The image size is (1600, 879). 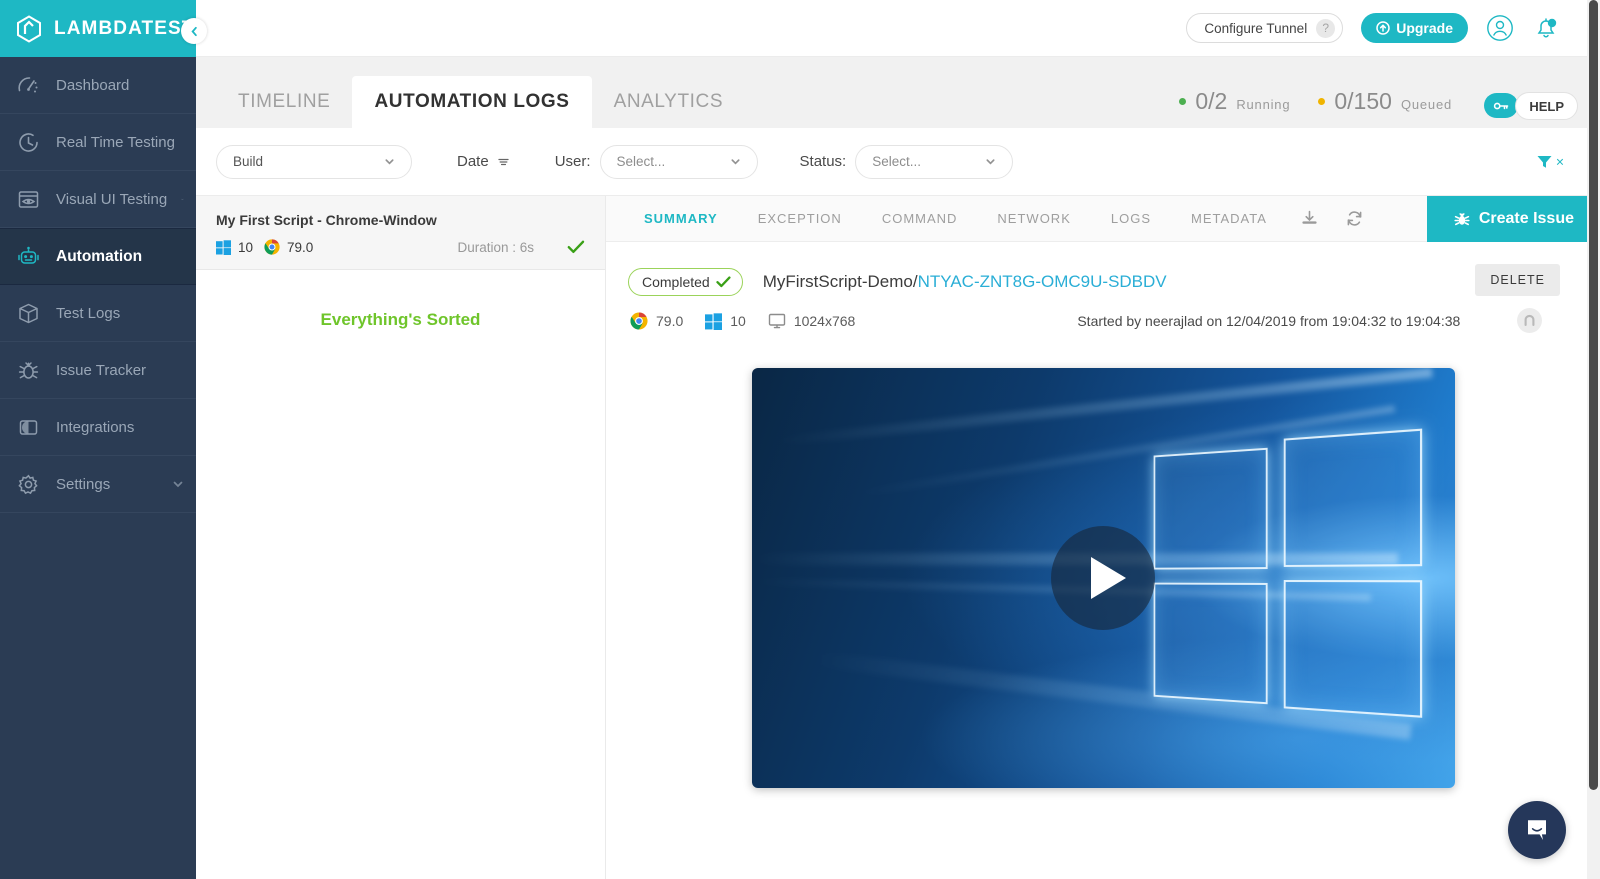 What do you see at coordinates (1322, 101) in the screenshot?
I see `queued-status-dot` at bounding box center [1322, 101].